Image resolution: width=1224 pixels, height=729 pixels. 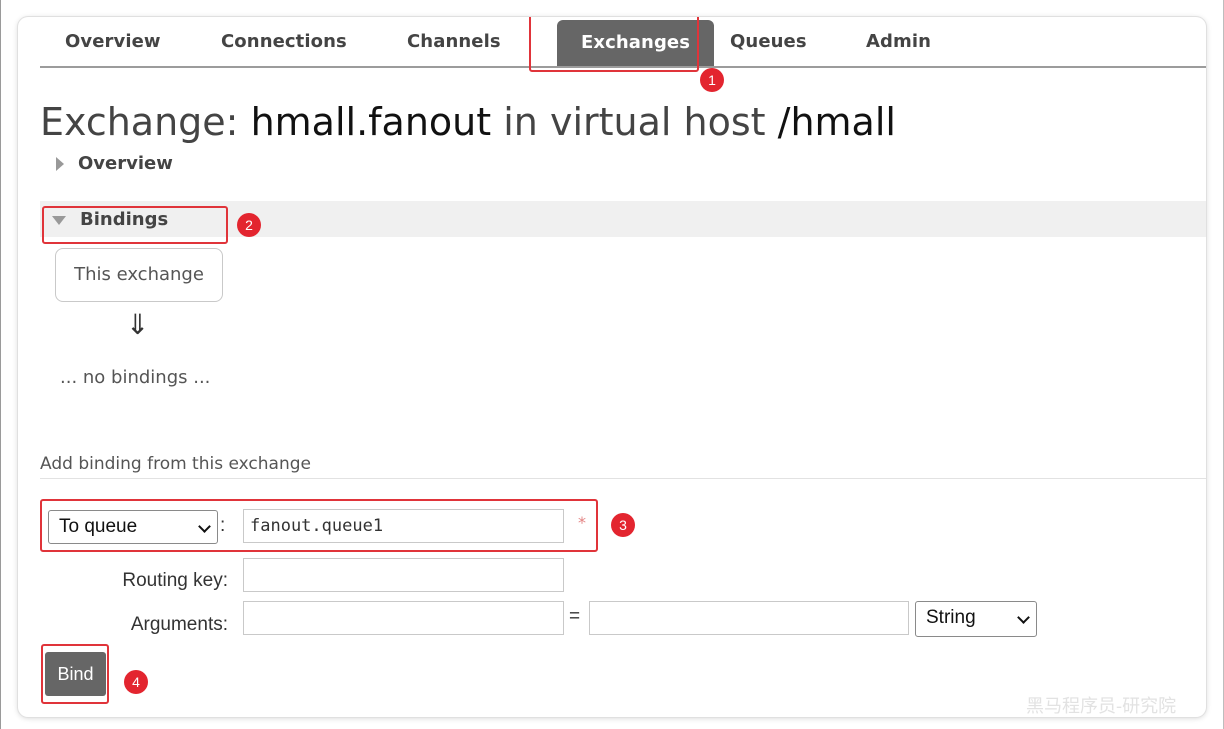 I want to click on annotation-box-bindings, so click(x=135, y=225).